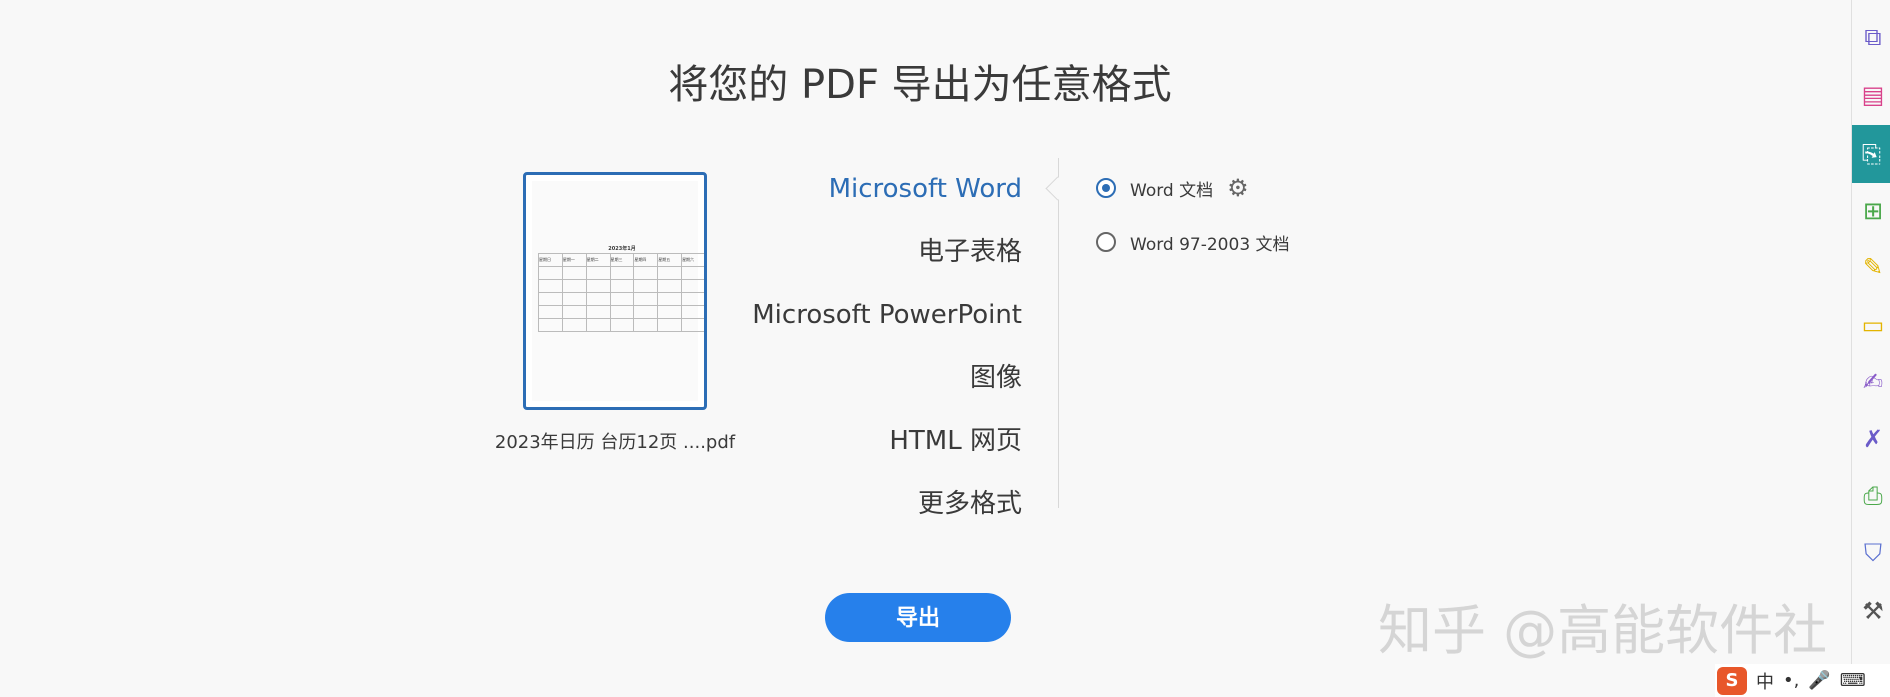 This screenshot has height=697, width=1890. What do you see at coordinates (862, 329) in the screenshot?
I see `format-powerpoint: Microsoft PowerPoint` at bounding box center [862, 329].